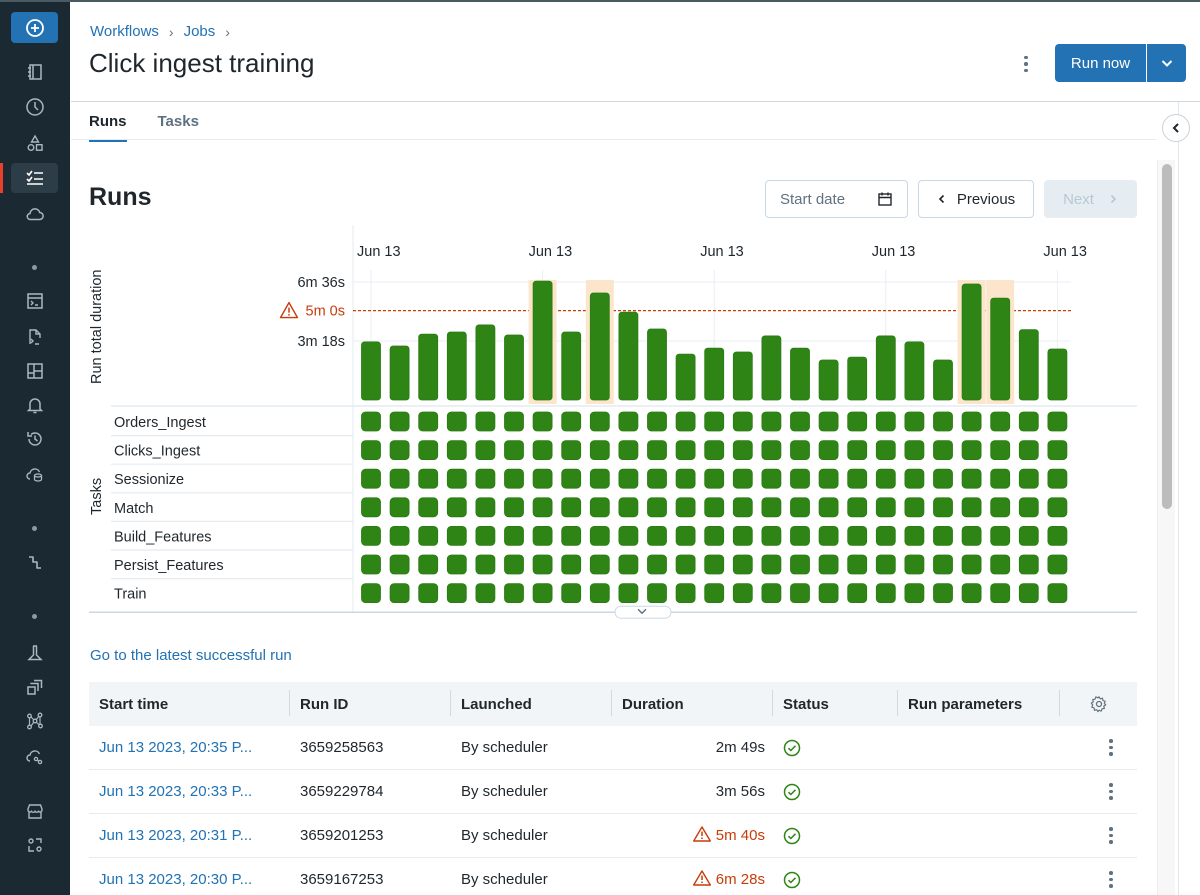 The width and height of the screenshot is (1200, 895). I want to click on sidebar-item-alerts, so click(34, 405).